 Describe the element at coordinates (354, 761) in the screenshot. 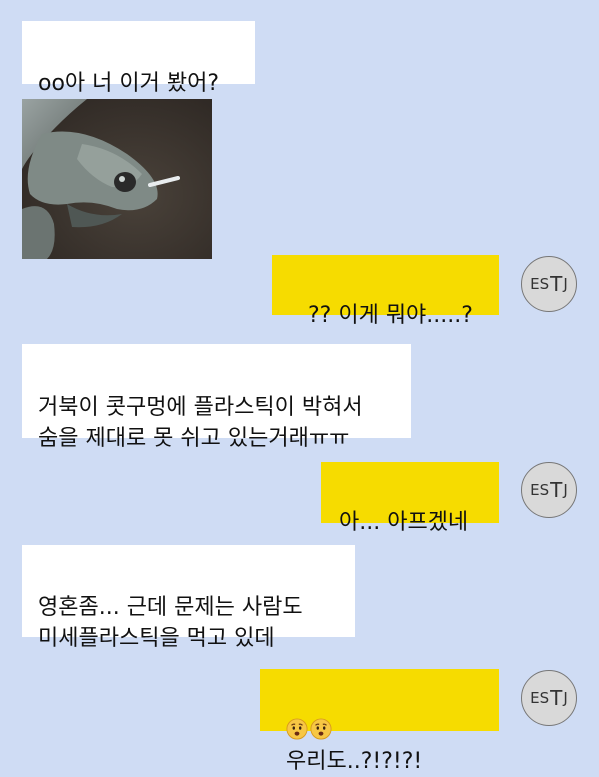

I see `message-text: 우리도..?!?!?!` at that location.